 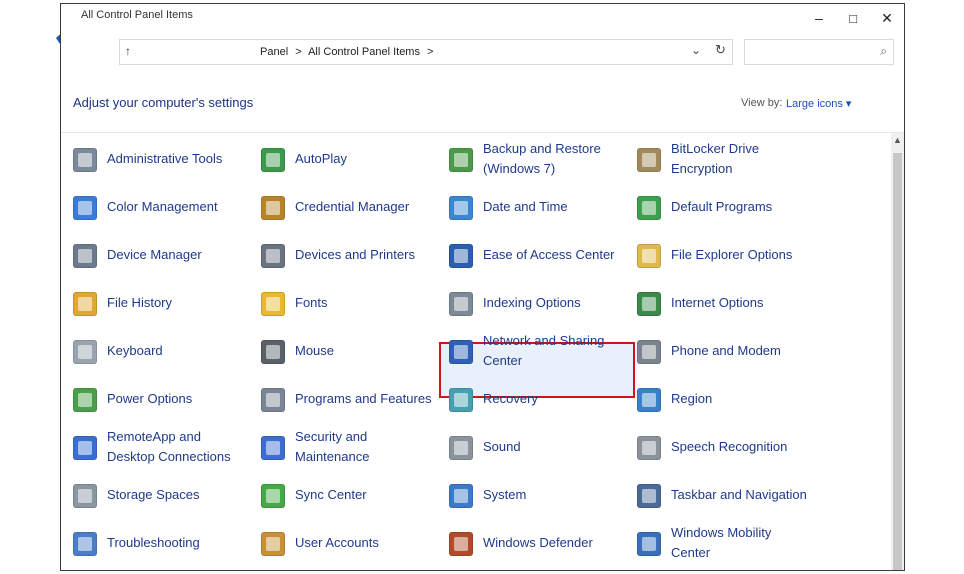 What do you see at coordinates (718, 399) in the screenshot?
I see `control-panel-item-region: Region` at bounding box center [718, 399].